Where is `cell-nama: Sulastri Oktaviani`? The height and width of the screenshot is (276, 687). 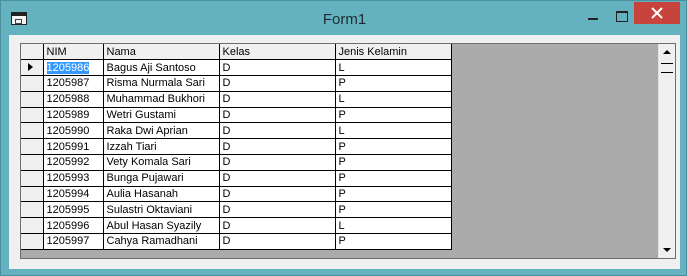 cell-nama: Sulastri Oktaviani is located at coordinates (161, 210).